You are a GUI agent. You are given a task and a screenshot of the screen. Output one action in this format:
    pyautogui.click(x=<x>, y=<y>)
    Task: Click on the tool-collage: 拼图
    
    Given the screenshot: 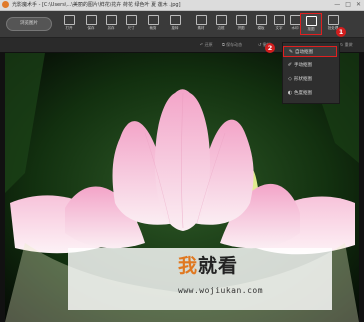 What is the action you would take?
    pyautogui.click(x=241, y=24)
    